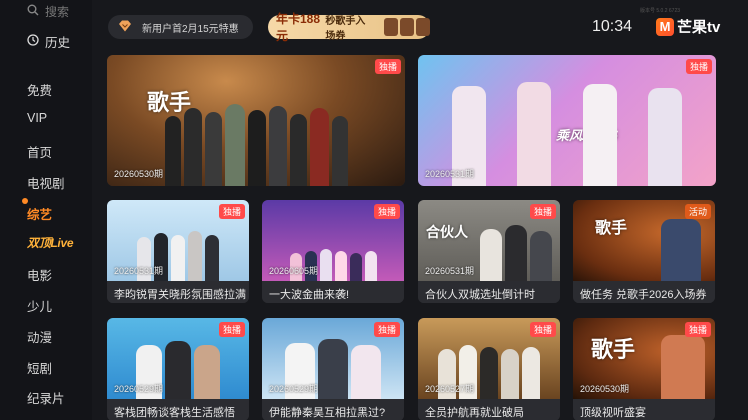  What do you see at coordinates (699, 27) in the screenshot?
I see `logo-text: 芒果tv` at bounding box center [699, 27].